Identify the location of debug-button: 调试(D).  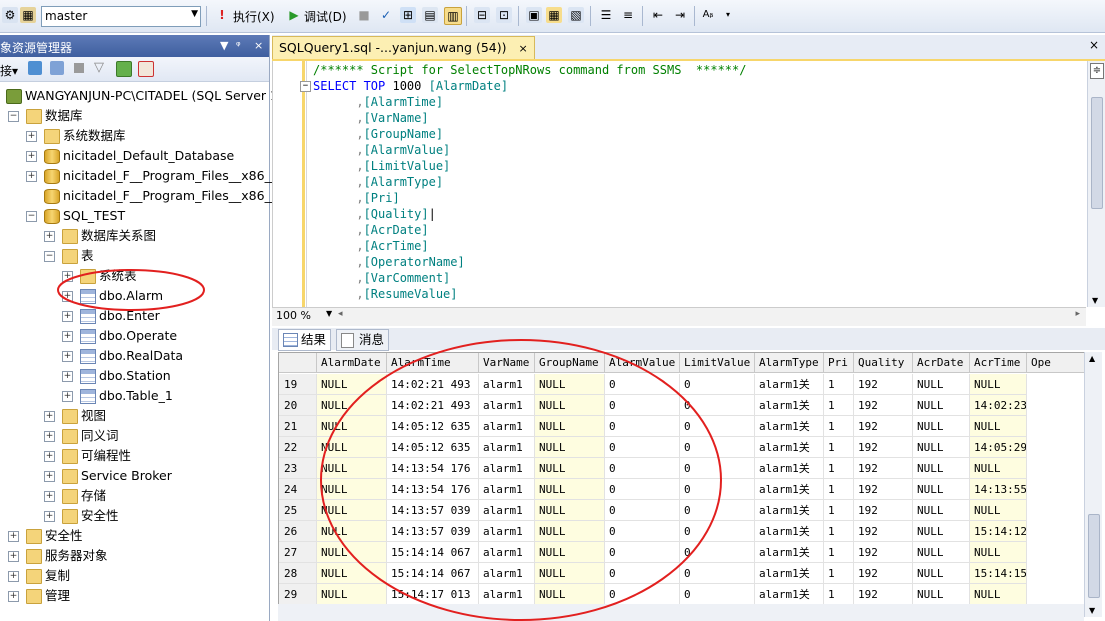
(325, 16).